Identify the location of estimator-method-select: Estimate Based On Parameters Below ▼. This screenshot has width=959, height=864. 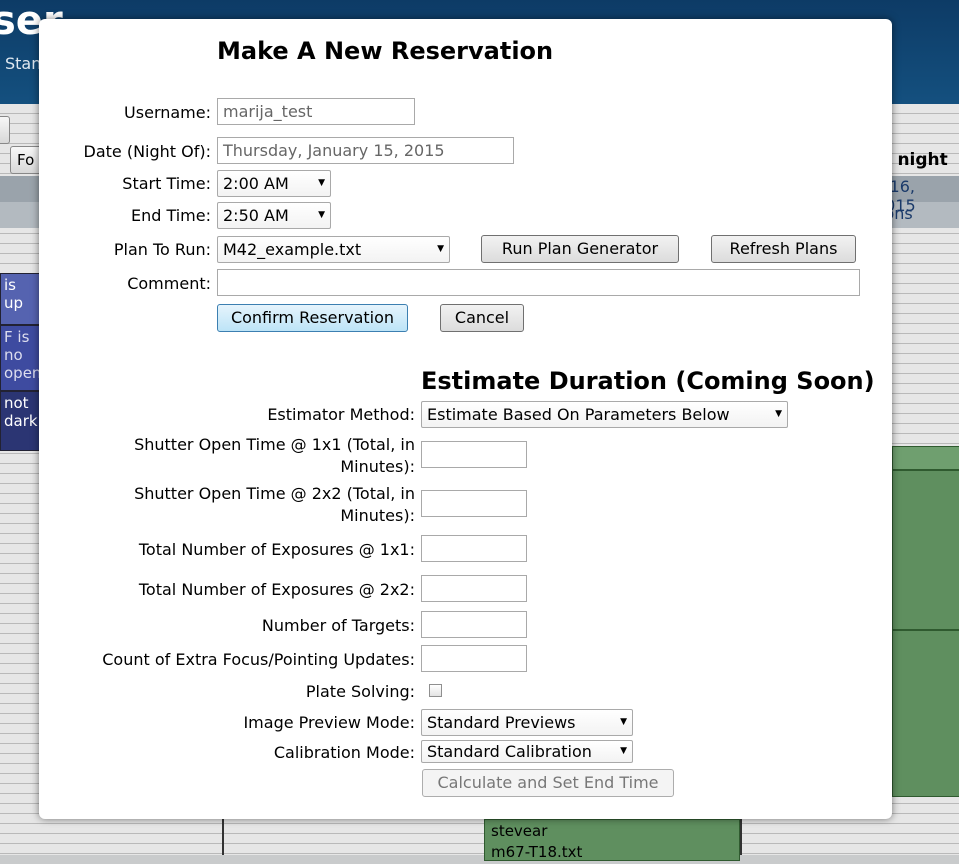
(604, 414).